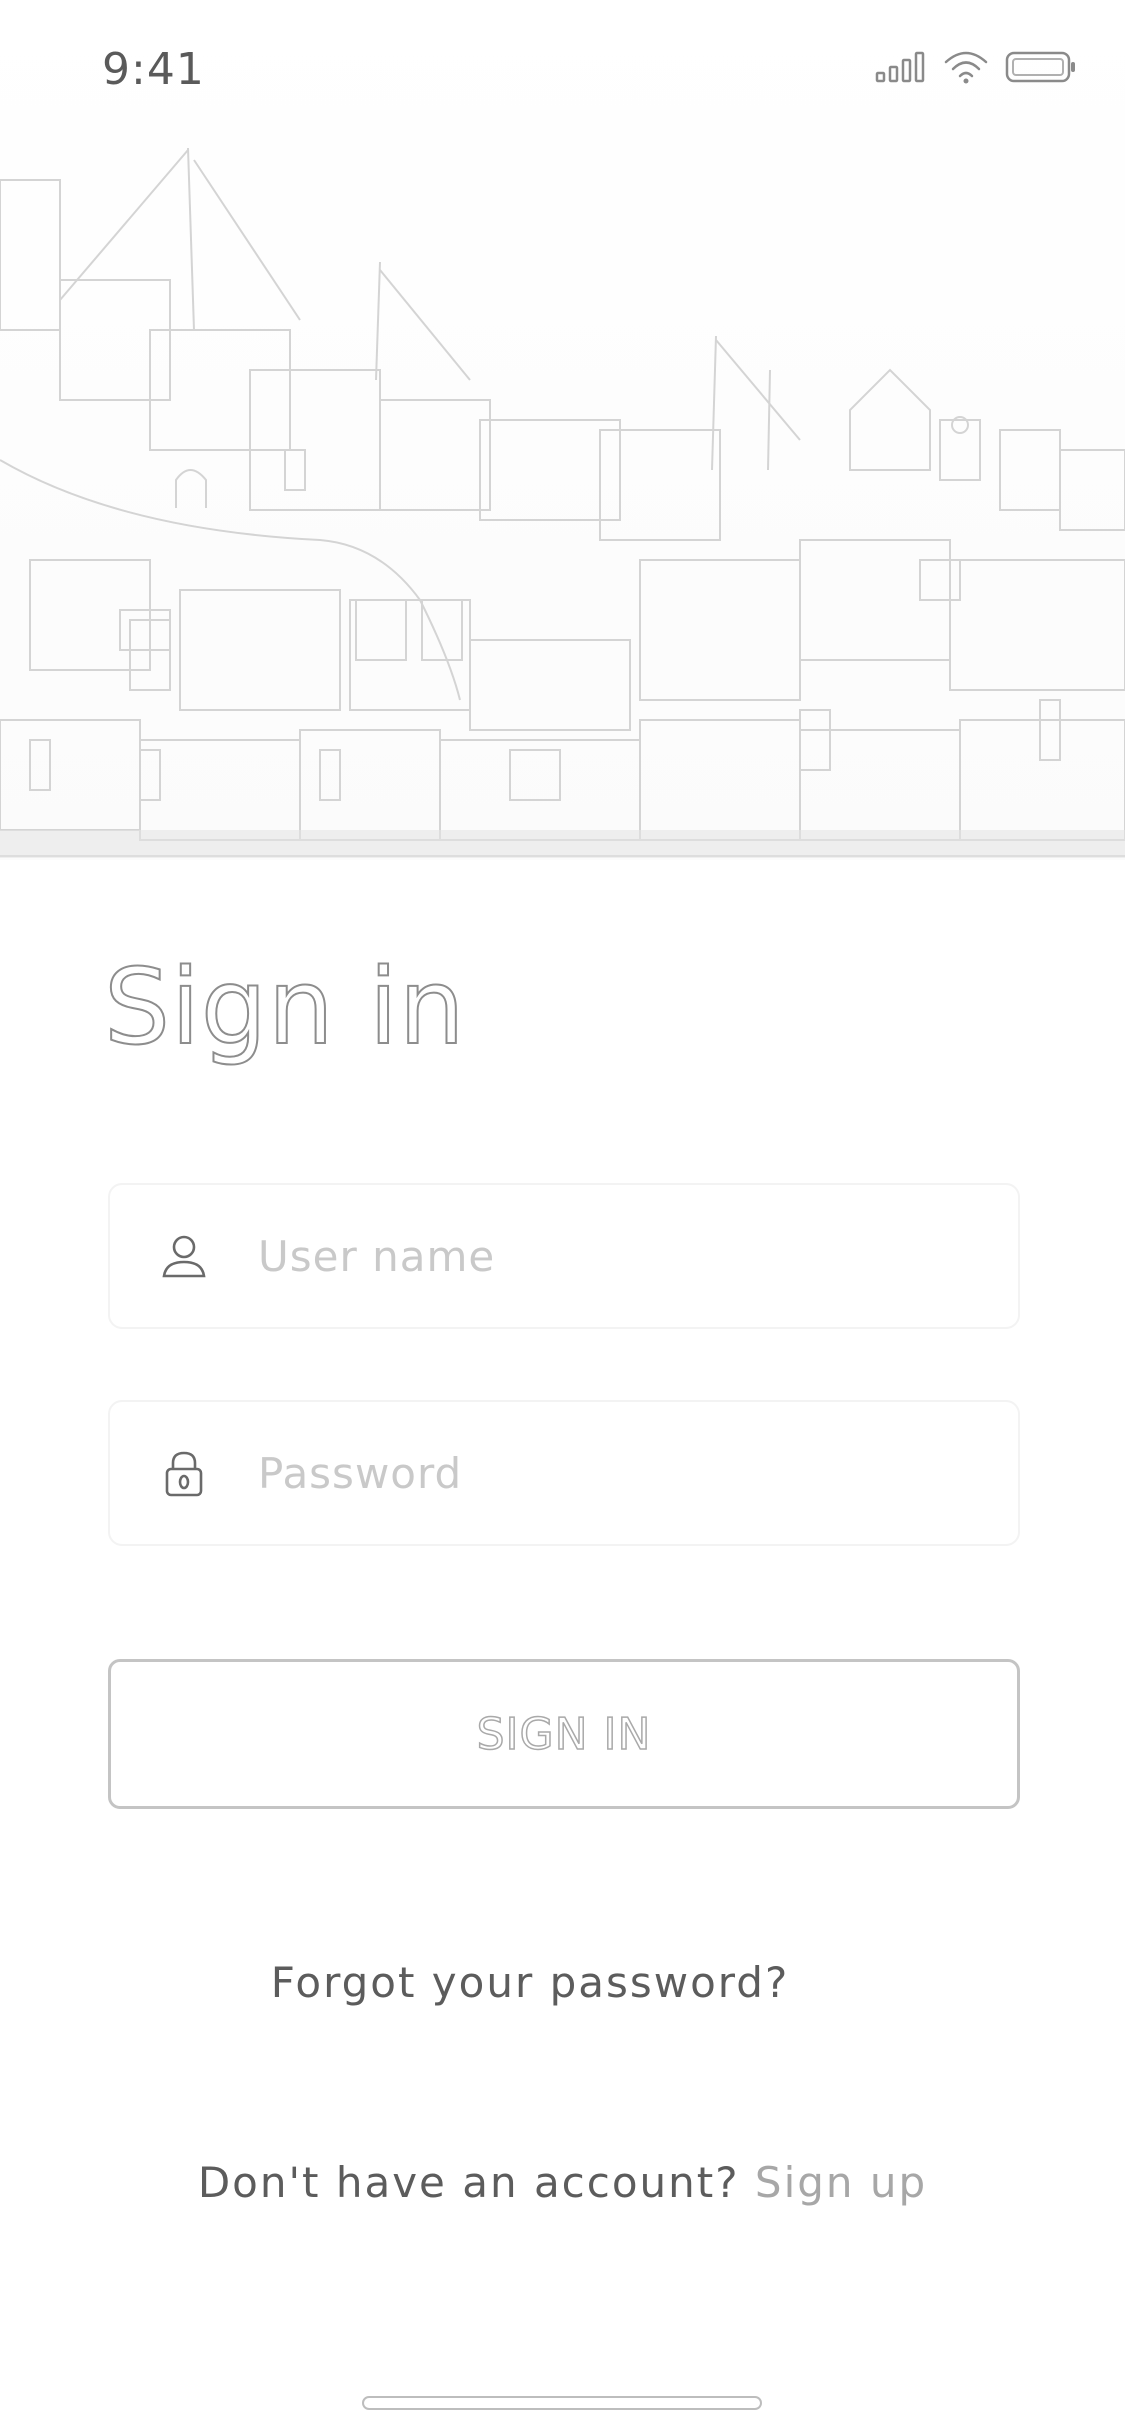 Image resolution: width=1125 pixels, height=2436 pixels. What do you see at coordinates (284, 1007) in the screenshot?
I see `page-title: Sign in` at bounding box center [284, 1007].